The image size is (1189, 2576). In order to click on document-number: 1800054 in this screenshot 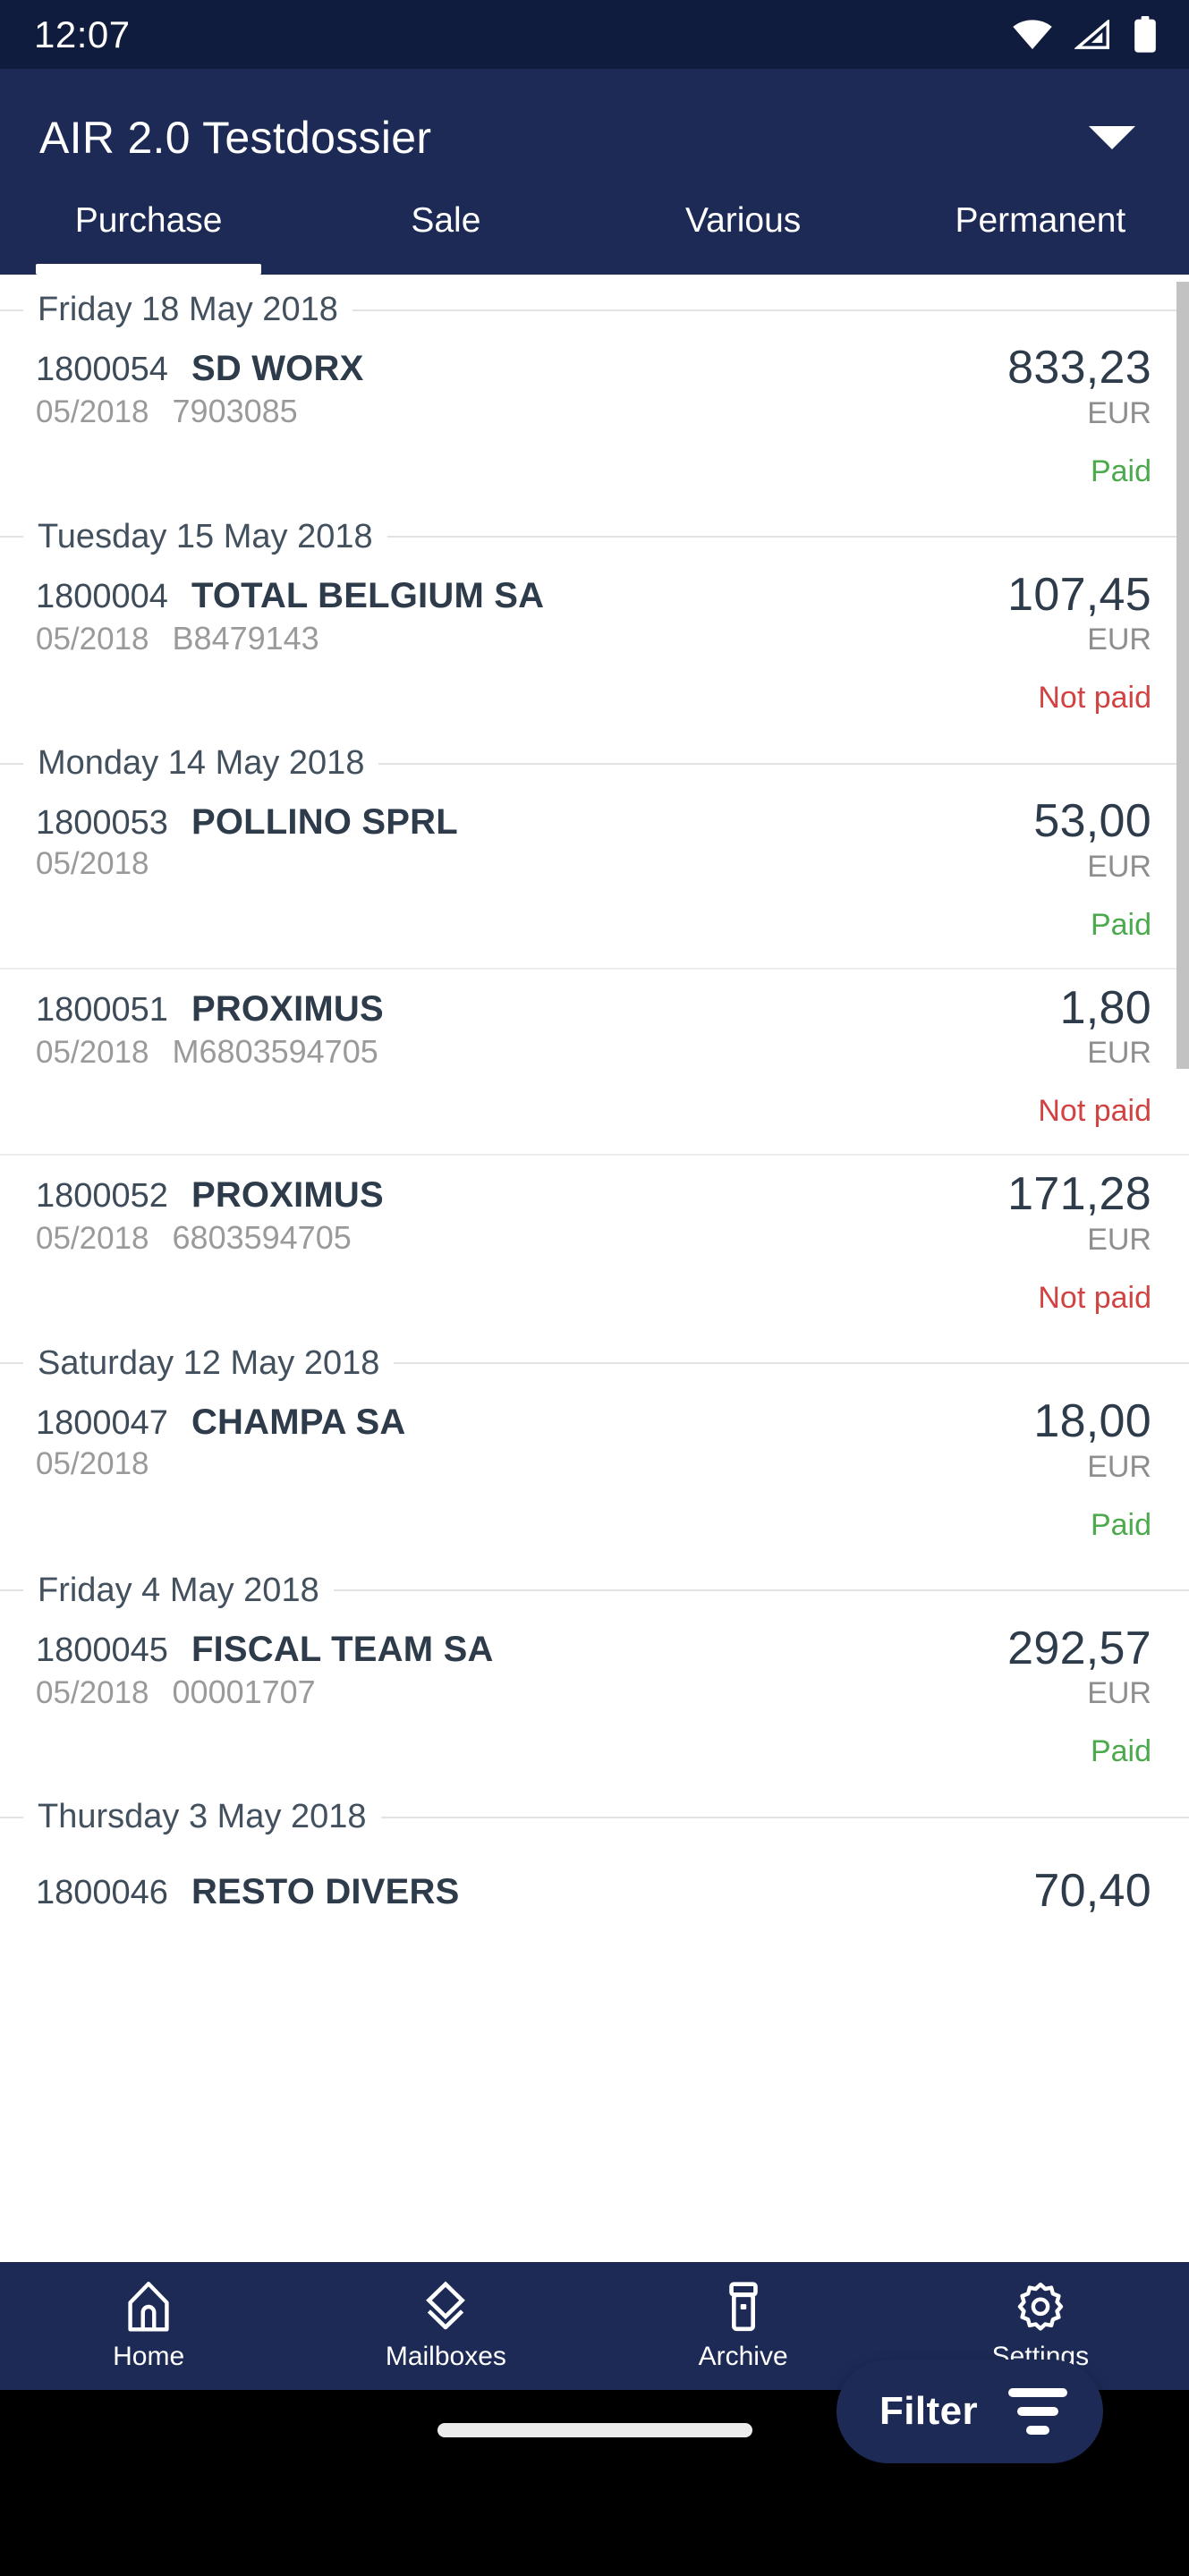, I will do `click(102, 369)`.